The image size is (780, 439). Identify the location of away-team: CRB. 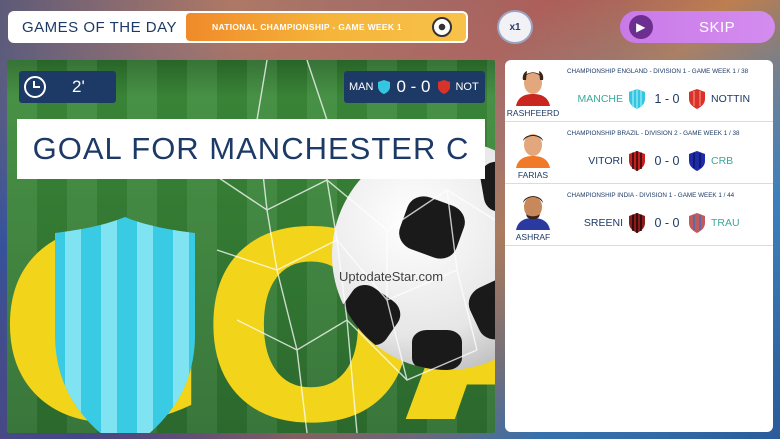
(722, 161).